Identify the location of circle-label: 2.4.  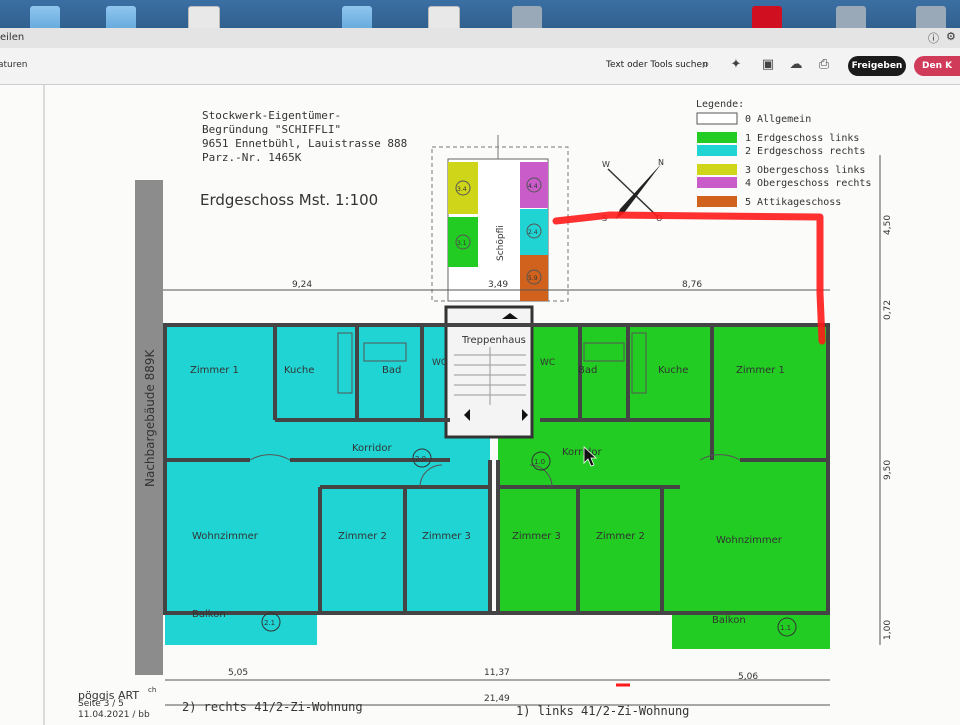
(533, 232).